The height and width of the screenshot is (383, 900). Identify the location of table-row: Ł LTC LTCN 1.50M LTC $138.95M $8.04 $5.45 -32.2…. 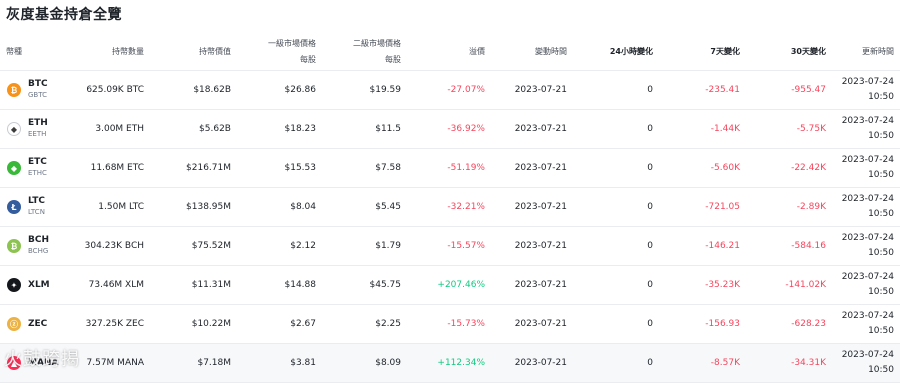
(450, 207).